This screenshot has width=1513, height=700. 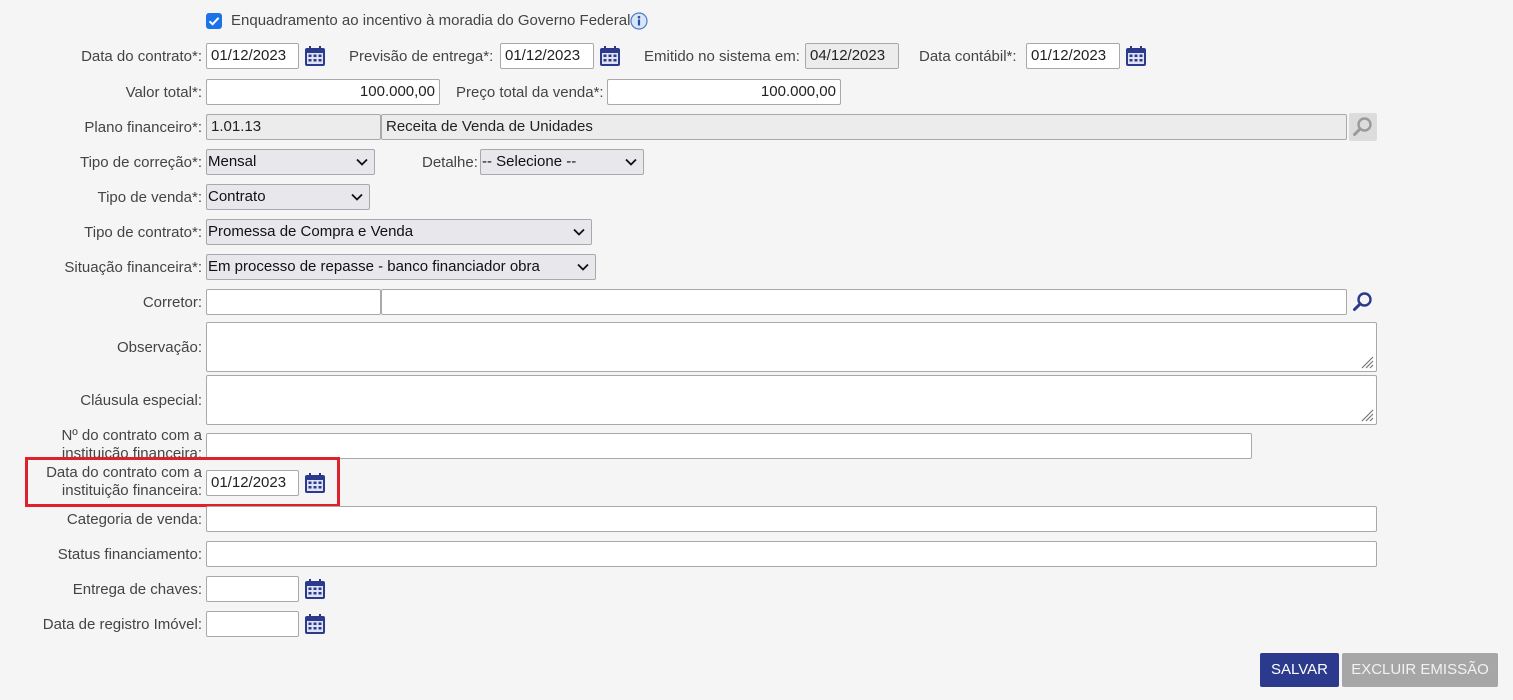 What do you see at coordinates (149, 197) in the screenshot?
I see `tipo-venda-label: Tipo de venda*:` at bounding box center [149, 197].